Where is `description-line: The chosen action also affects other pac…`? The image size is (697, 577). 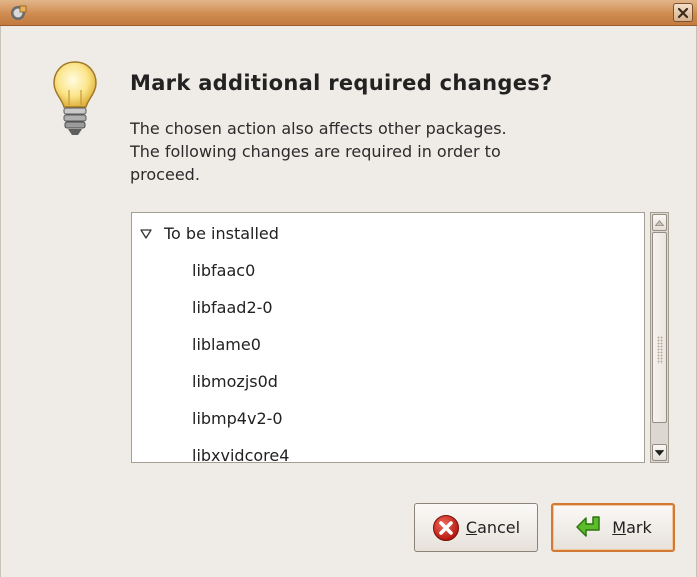 description-line: The chosen action also affects other pac… is located at coordinates (318, 128).